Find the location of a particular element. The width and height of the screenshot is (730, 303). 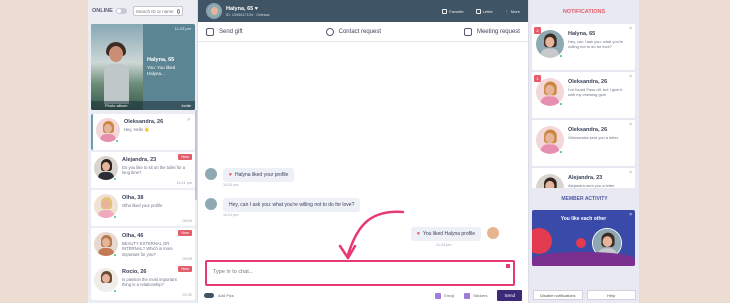

featured-footer: Photo album Invite is located at coordinates (143, 105).